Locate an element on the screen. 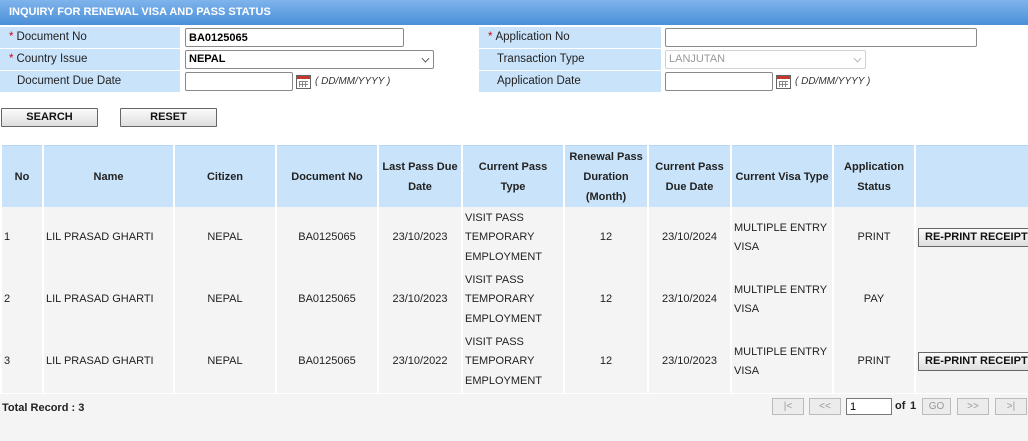 The width and height of the screenshot is (1028, 441). previous-page-button: << is located at coordinates (825, 406).